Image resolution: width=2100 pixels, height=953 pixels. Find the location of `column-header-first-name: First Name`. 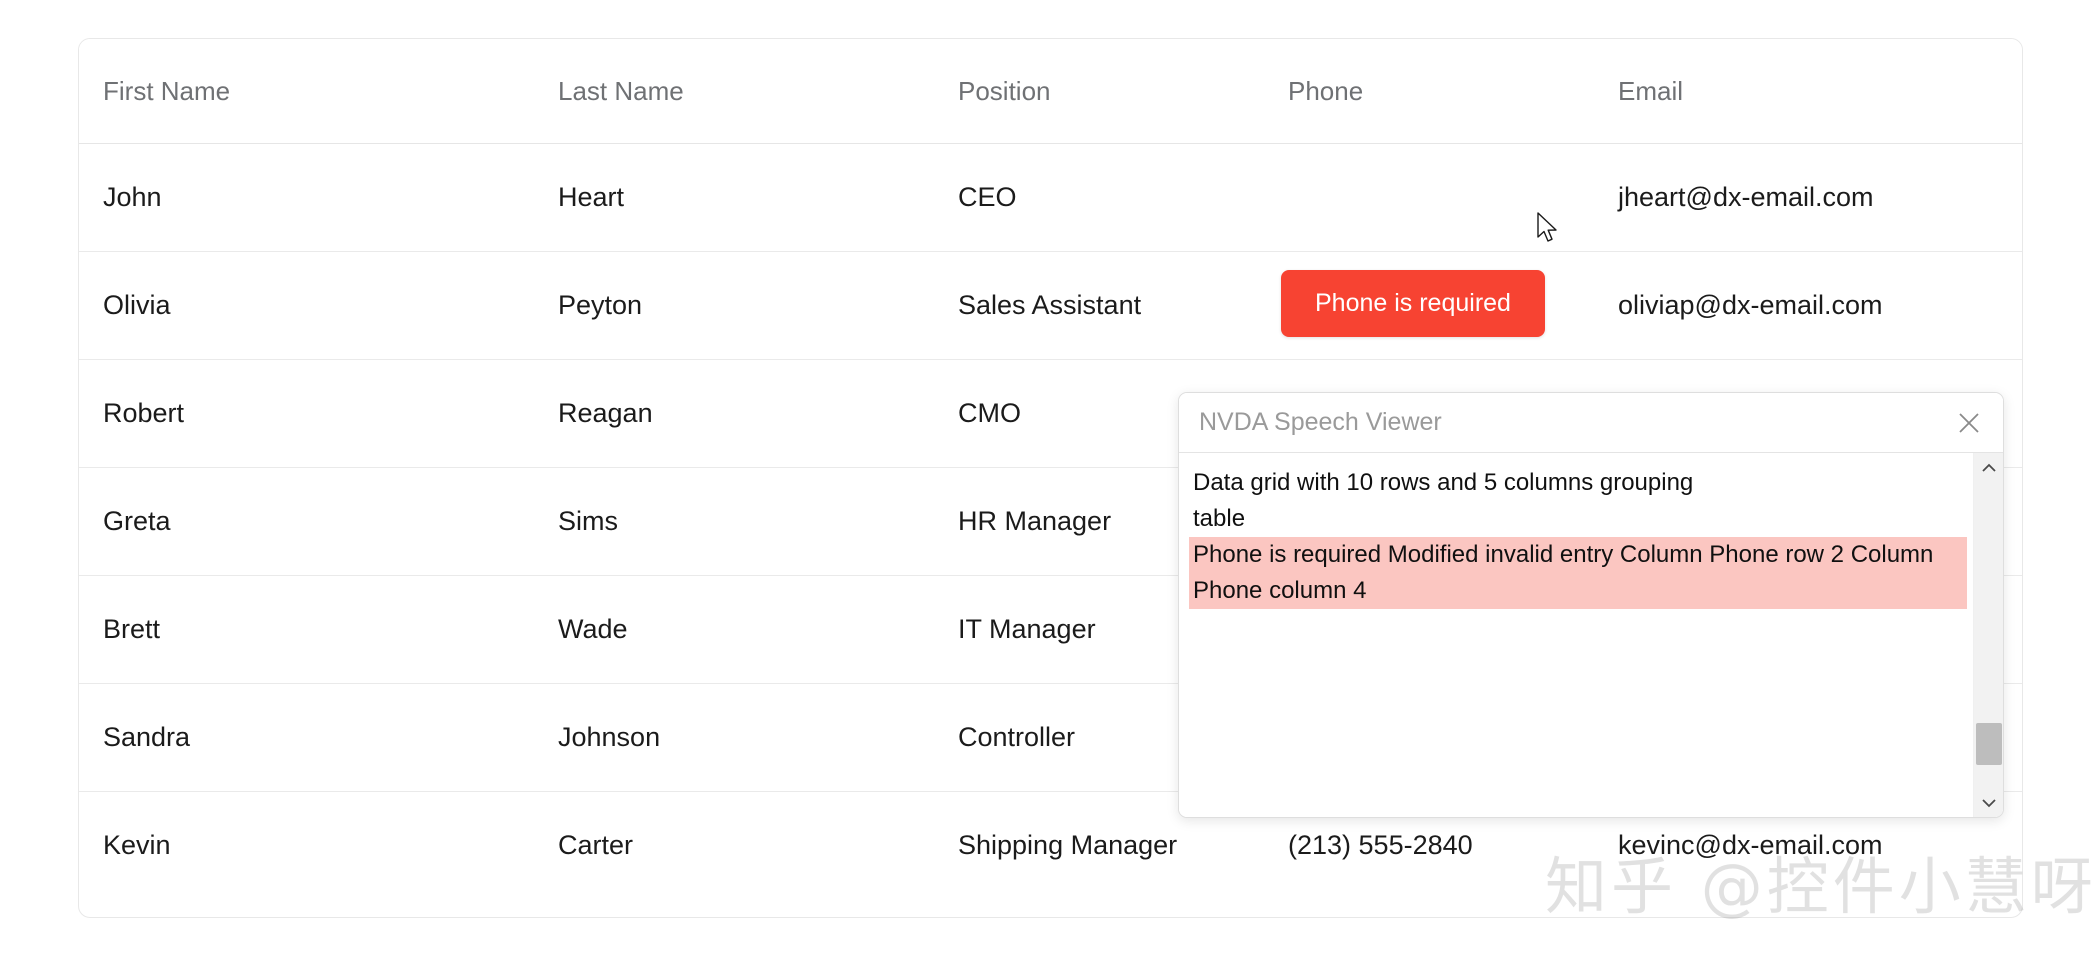

column-header-first-name: First Name is located at coordinates (306, 91).